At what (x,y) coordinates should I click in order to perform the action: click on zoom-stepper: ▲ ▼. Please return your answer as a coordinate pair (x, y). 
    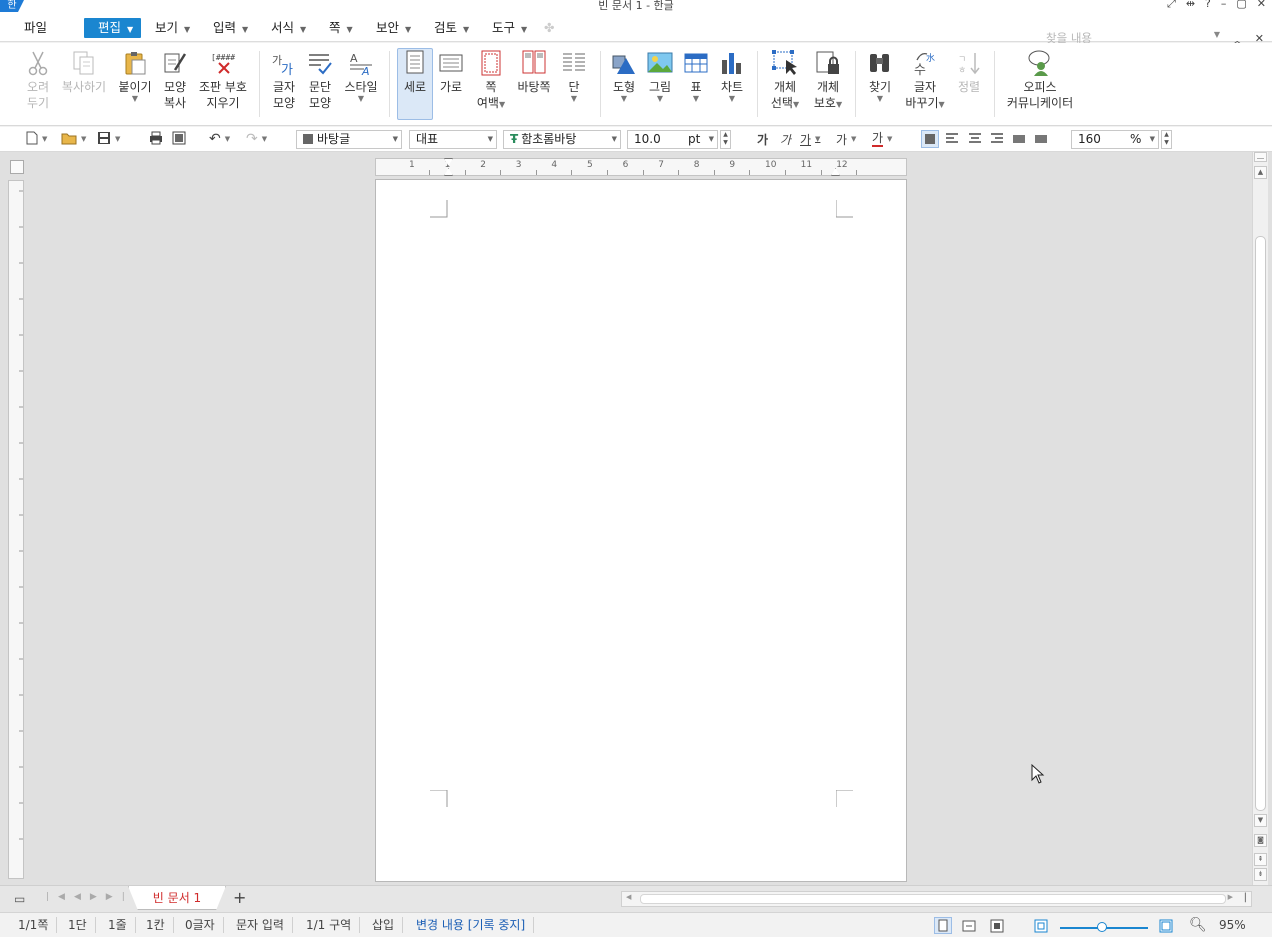
    Looking at the image, I should click on (1166, 139).